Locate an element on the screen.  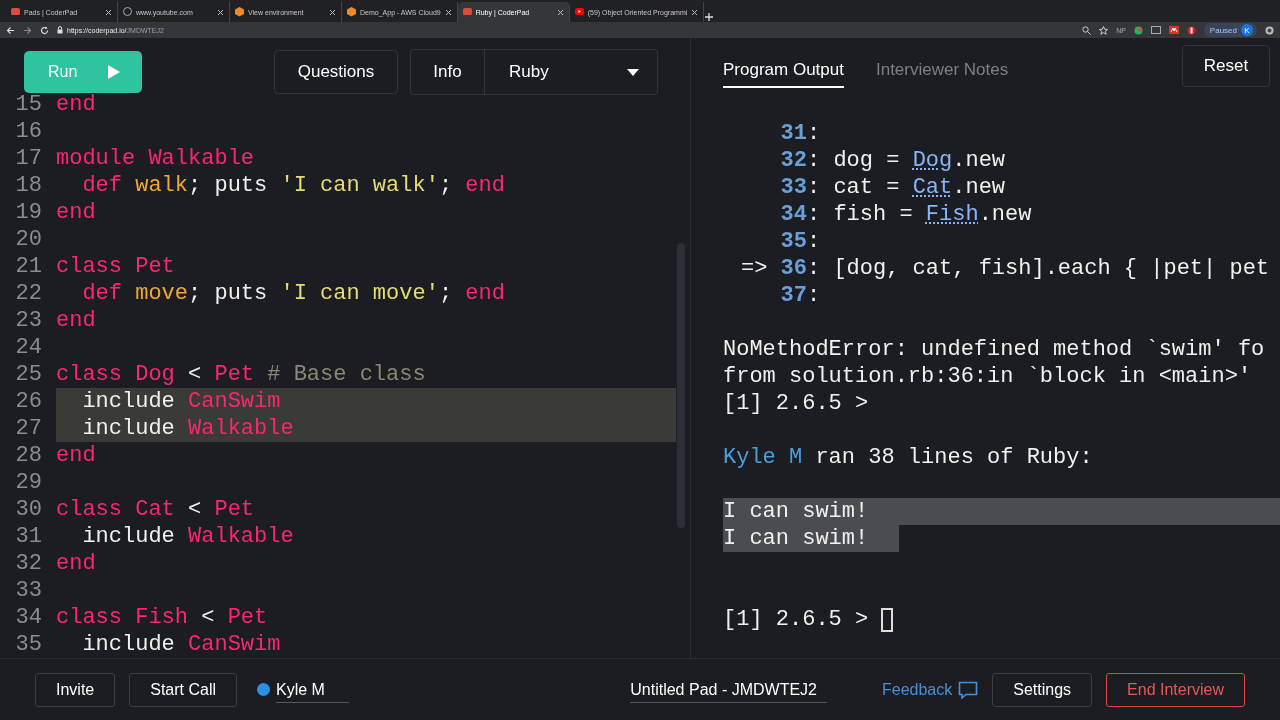
line-number: 26 is located at coordinates (28, 401).